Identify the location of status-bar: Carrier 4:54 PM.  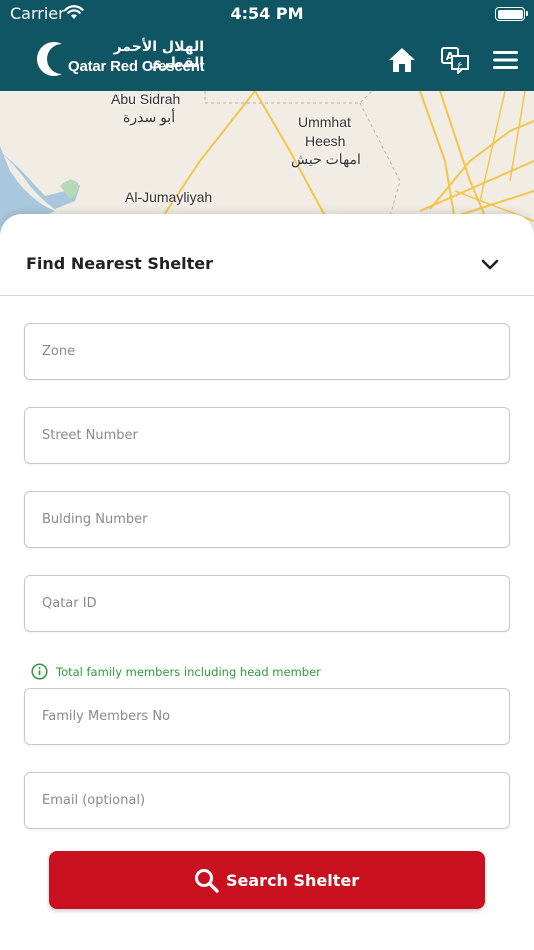
(267, 14).